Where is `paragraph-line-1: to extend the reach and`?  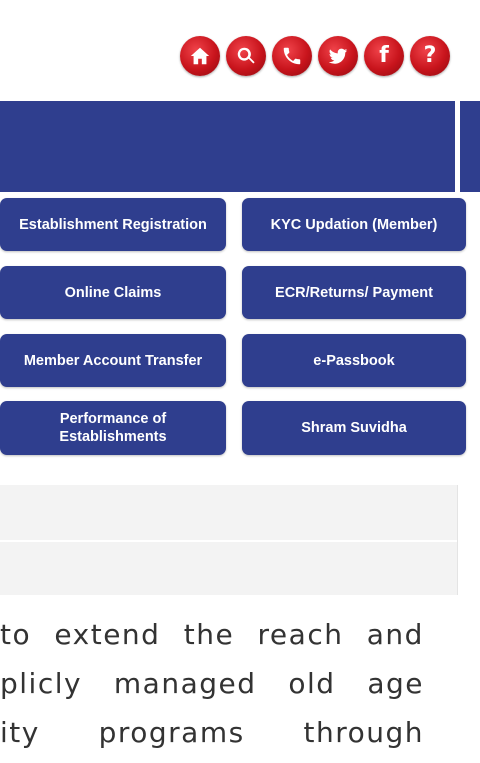
paragraph-line-1: to extend the reach and is located at coordinates (212, 634).